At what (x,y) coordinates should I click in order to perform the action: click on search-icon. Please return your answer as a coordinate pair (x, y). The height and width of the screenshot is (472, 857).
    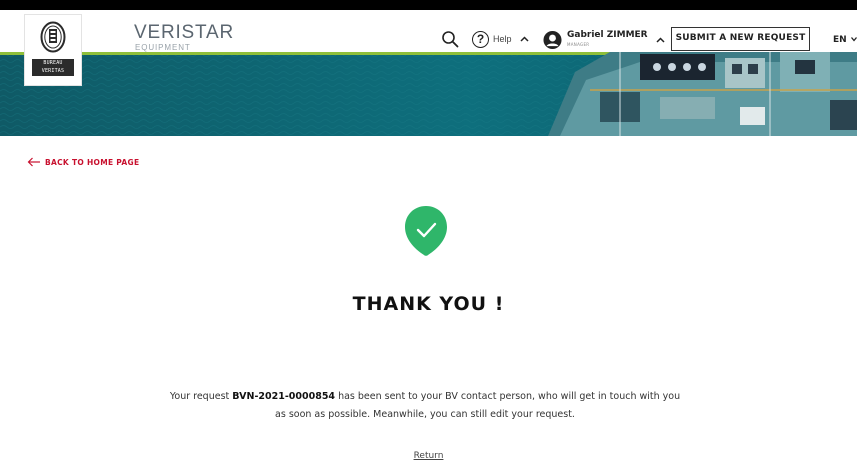
    Looking at the image, I should click on (450, 39).